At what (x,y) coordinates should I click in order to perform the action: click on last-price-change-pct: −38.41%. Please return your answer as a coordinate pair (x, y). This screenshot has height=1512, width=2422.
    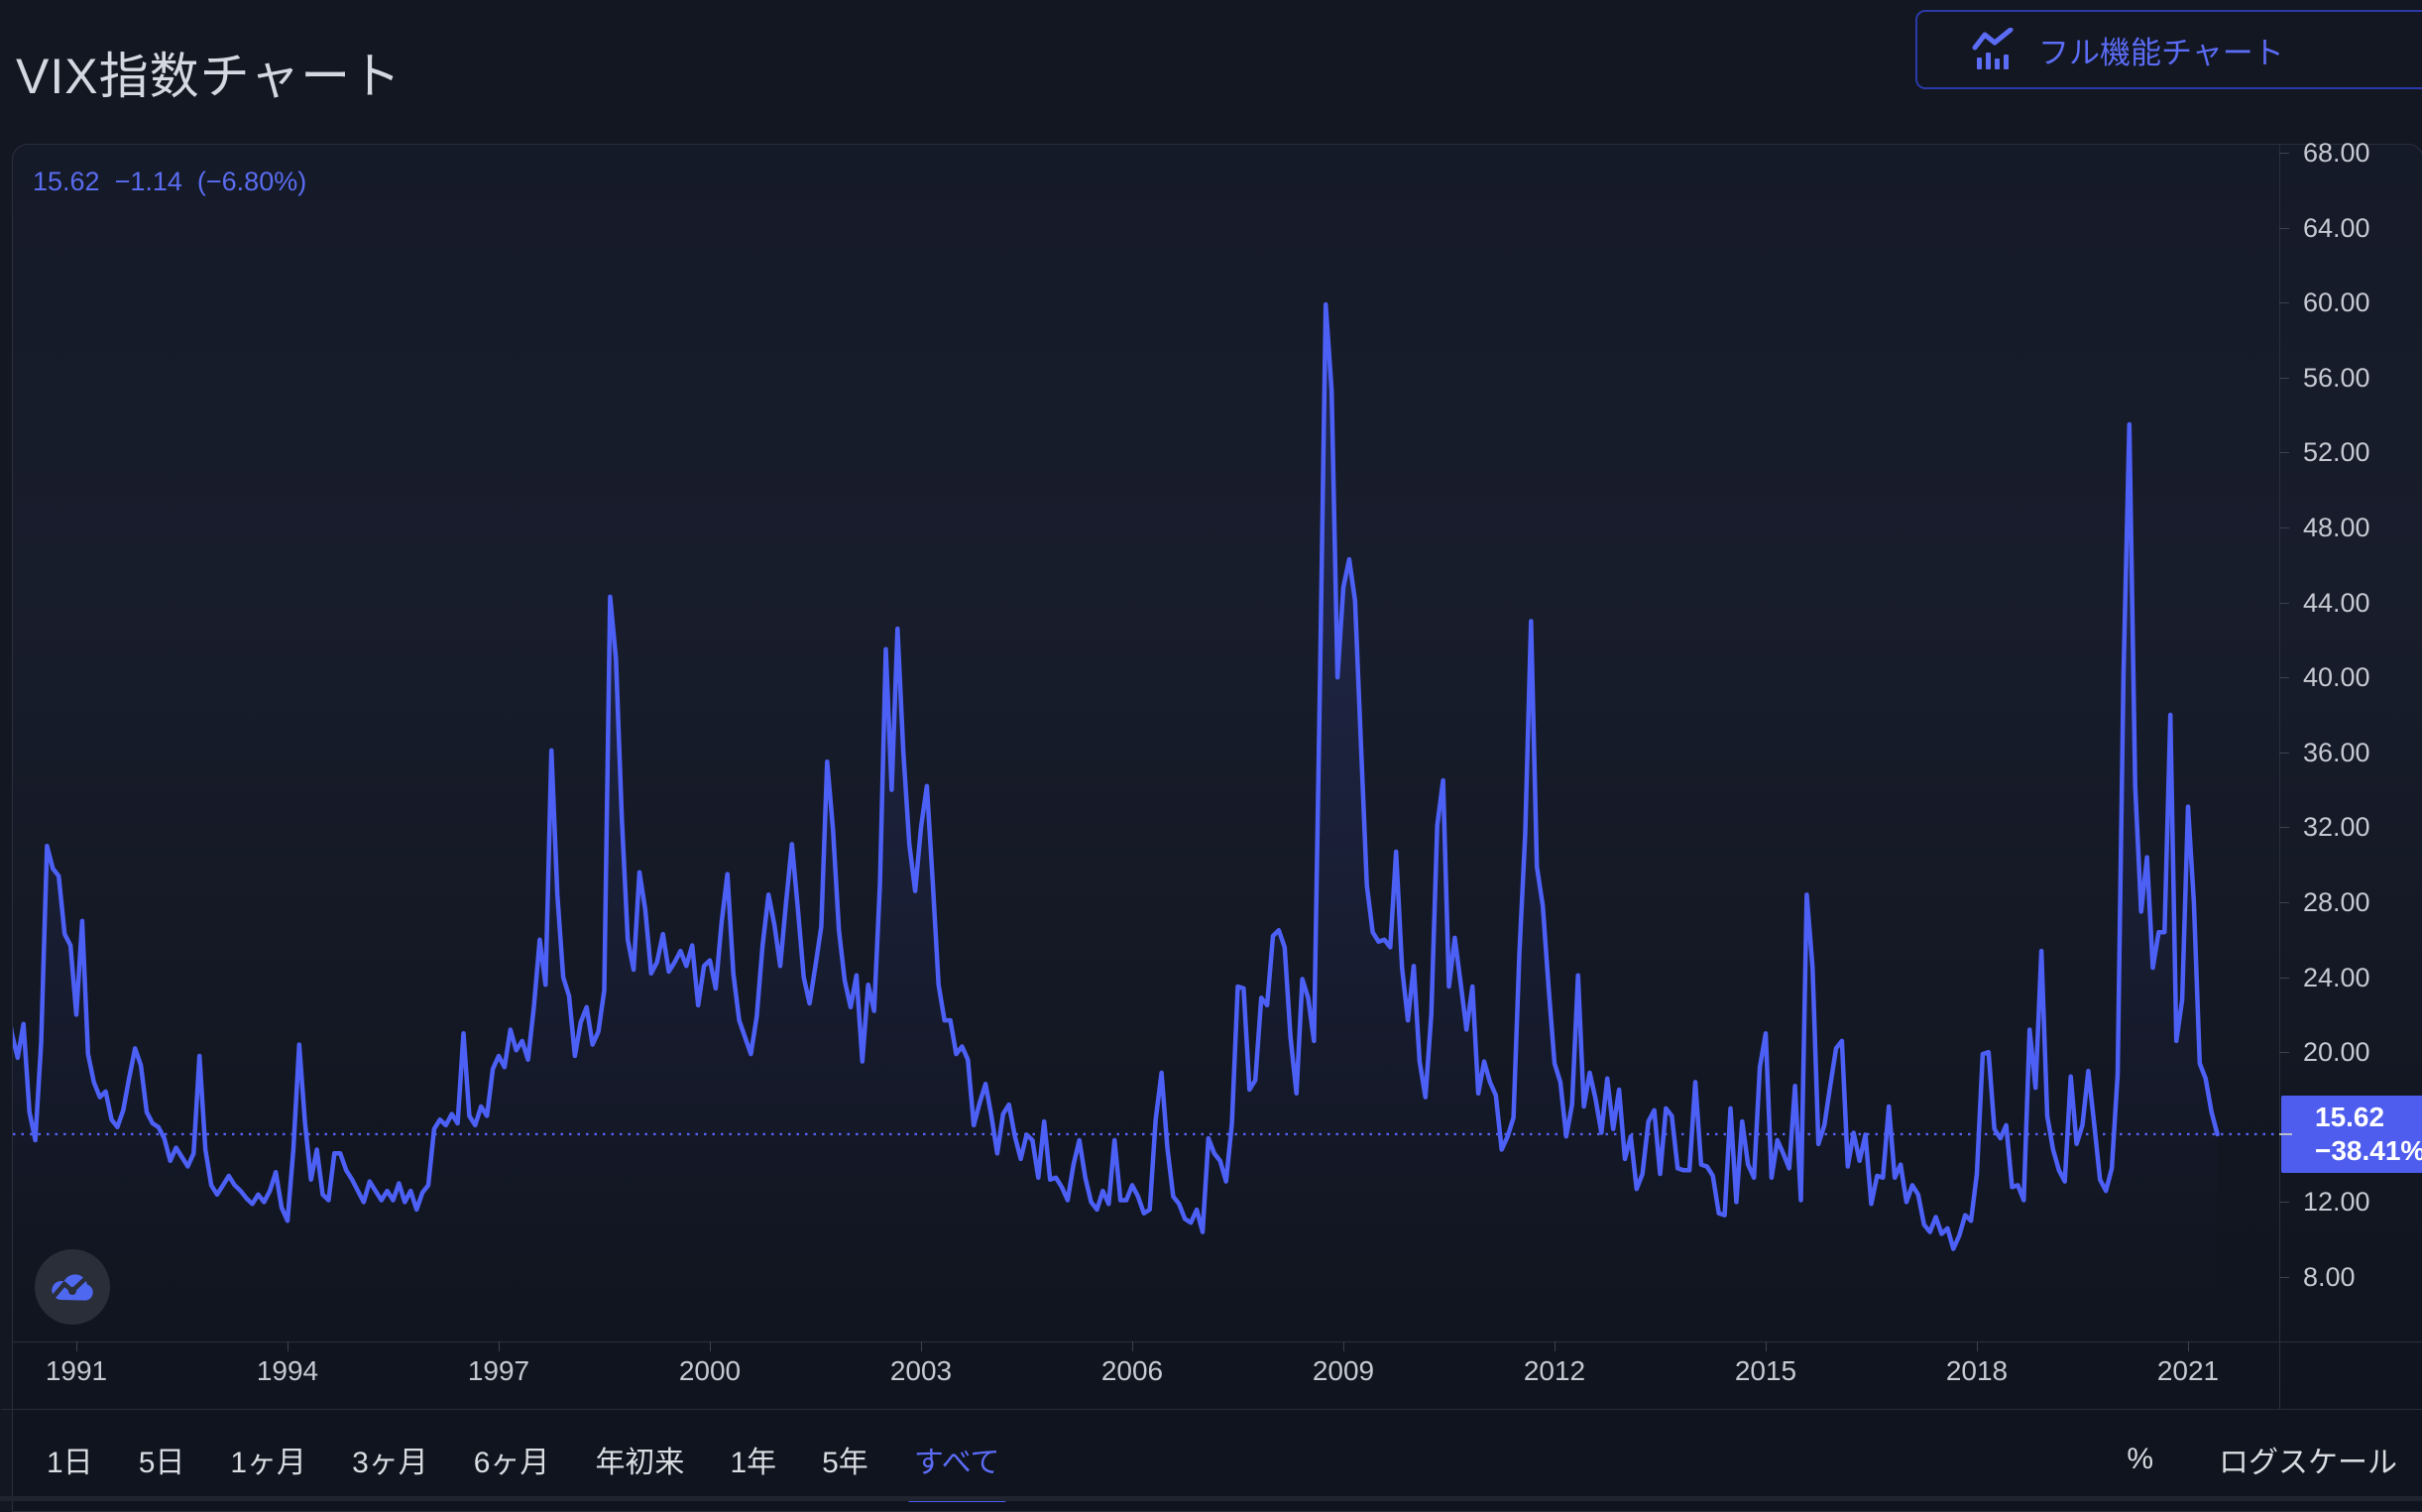
    Looking at the image, I should click on (2368, 1150).